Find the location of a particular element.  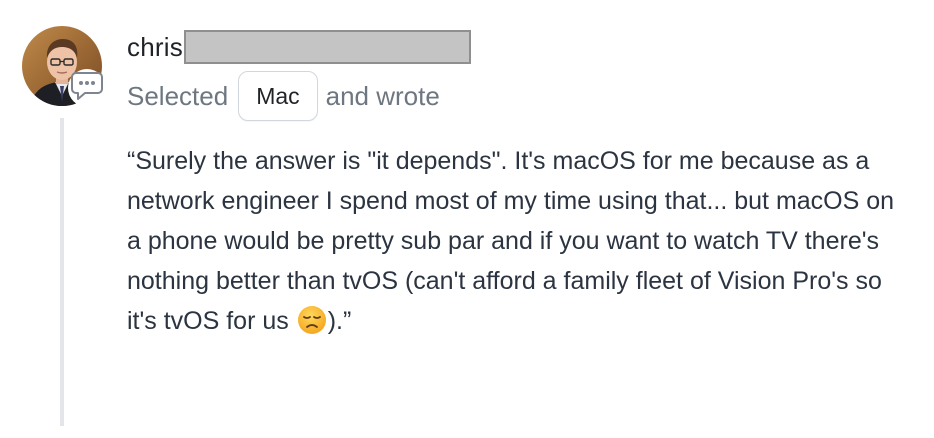

author-row: chris is located at coordinates (299, 47).